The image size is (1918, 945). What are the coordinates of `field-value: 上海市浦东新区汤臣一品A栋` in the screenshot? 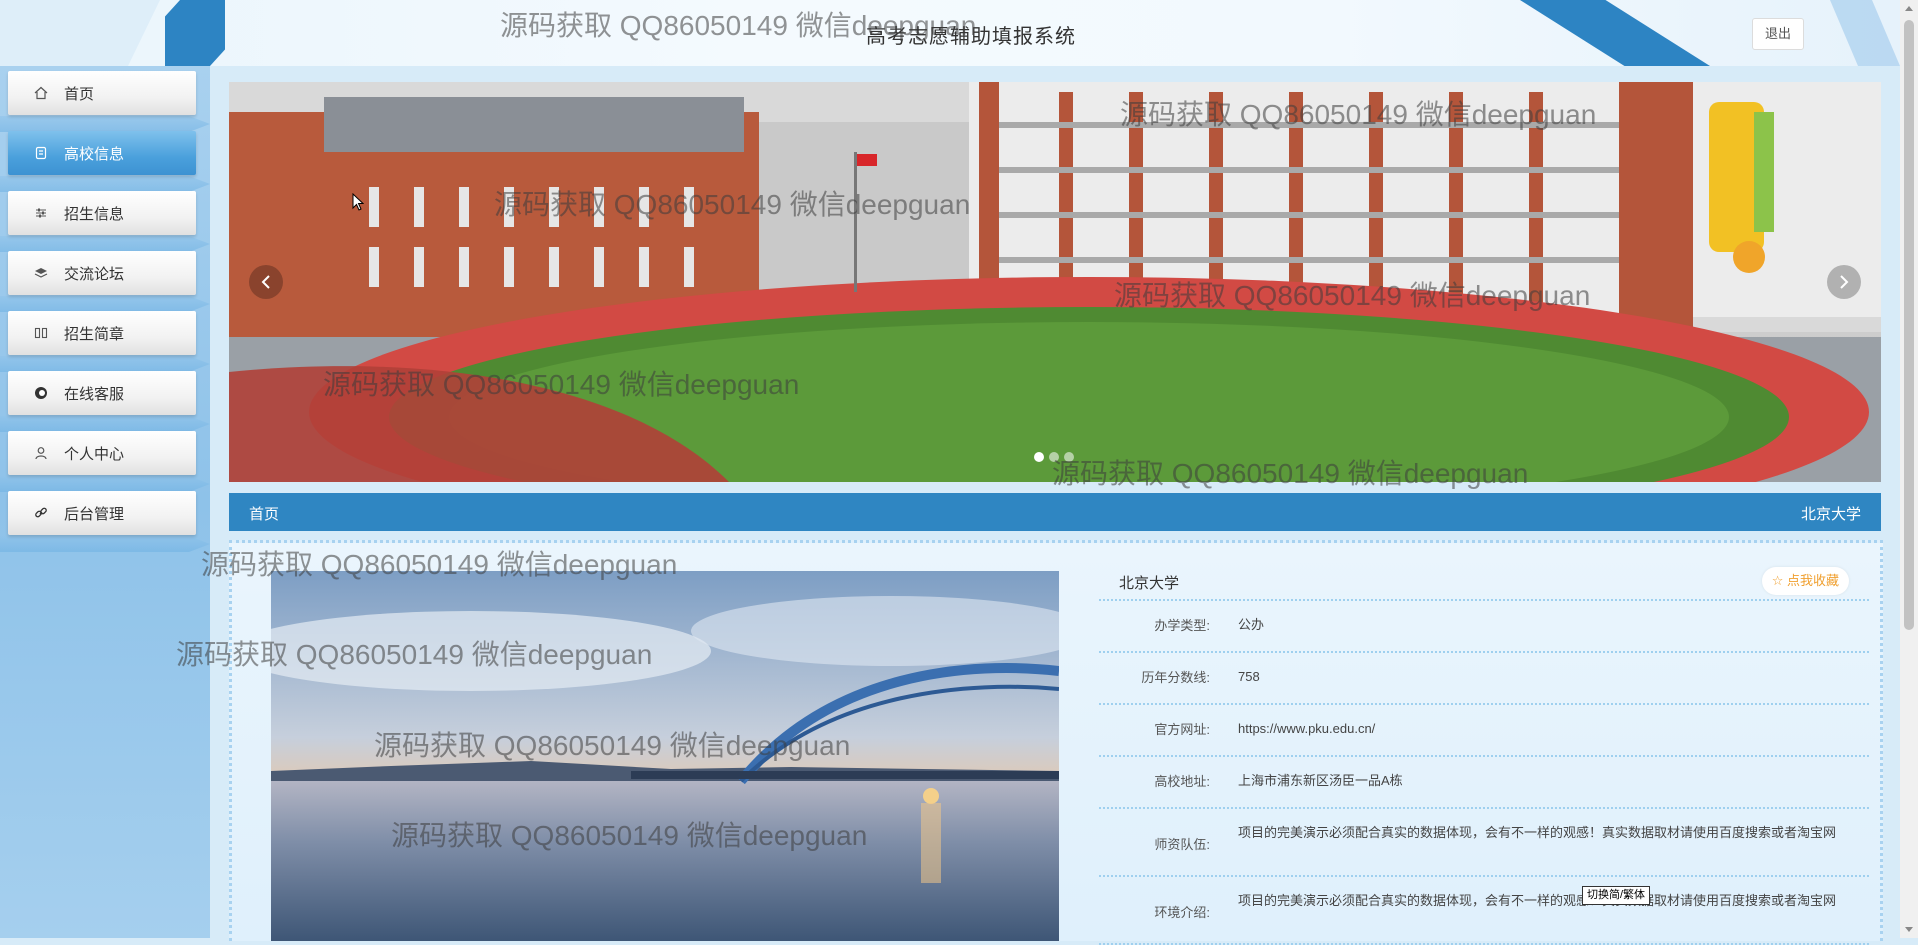 It's located at (1320, 780).